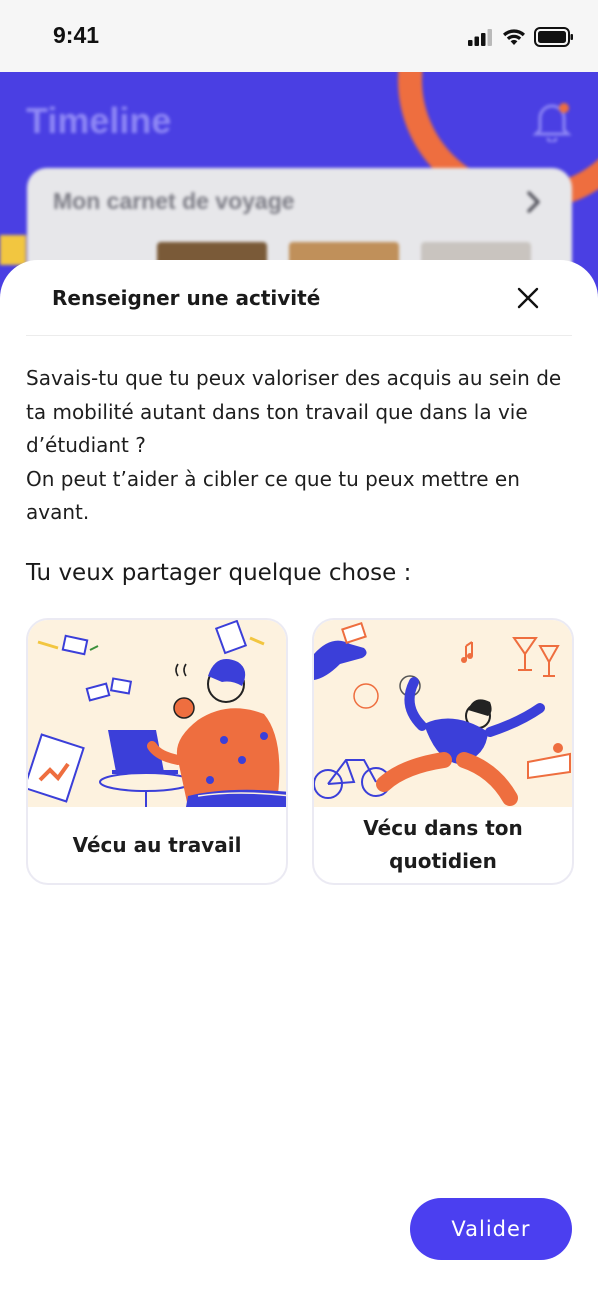  Describe the element at coordinates (443, 713) in the screenshot. I see `daily-life-illustration` at that location.